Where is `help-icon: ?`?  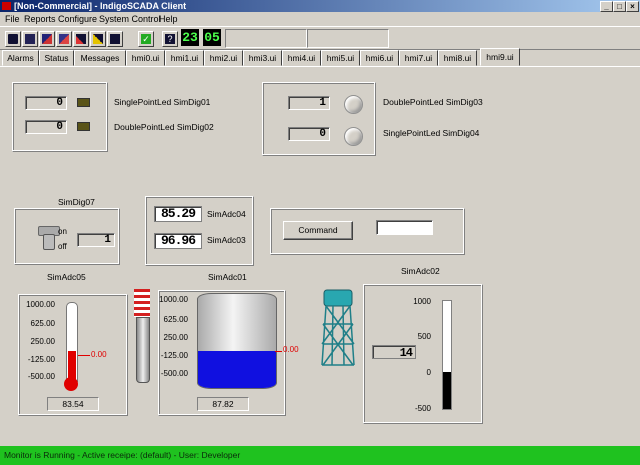
help-icon: ? is located at coordinates (170, 39).